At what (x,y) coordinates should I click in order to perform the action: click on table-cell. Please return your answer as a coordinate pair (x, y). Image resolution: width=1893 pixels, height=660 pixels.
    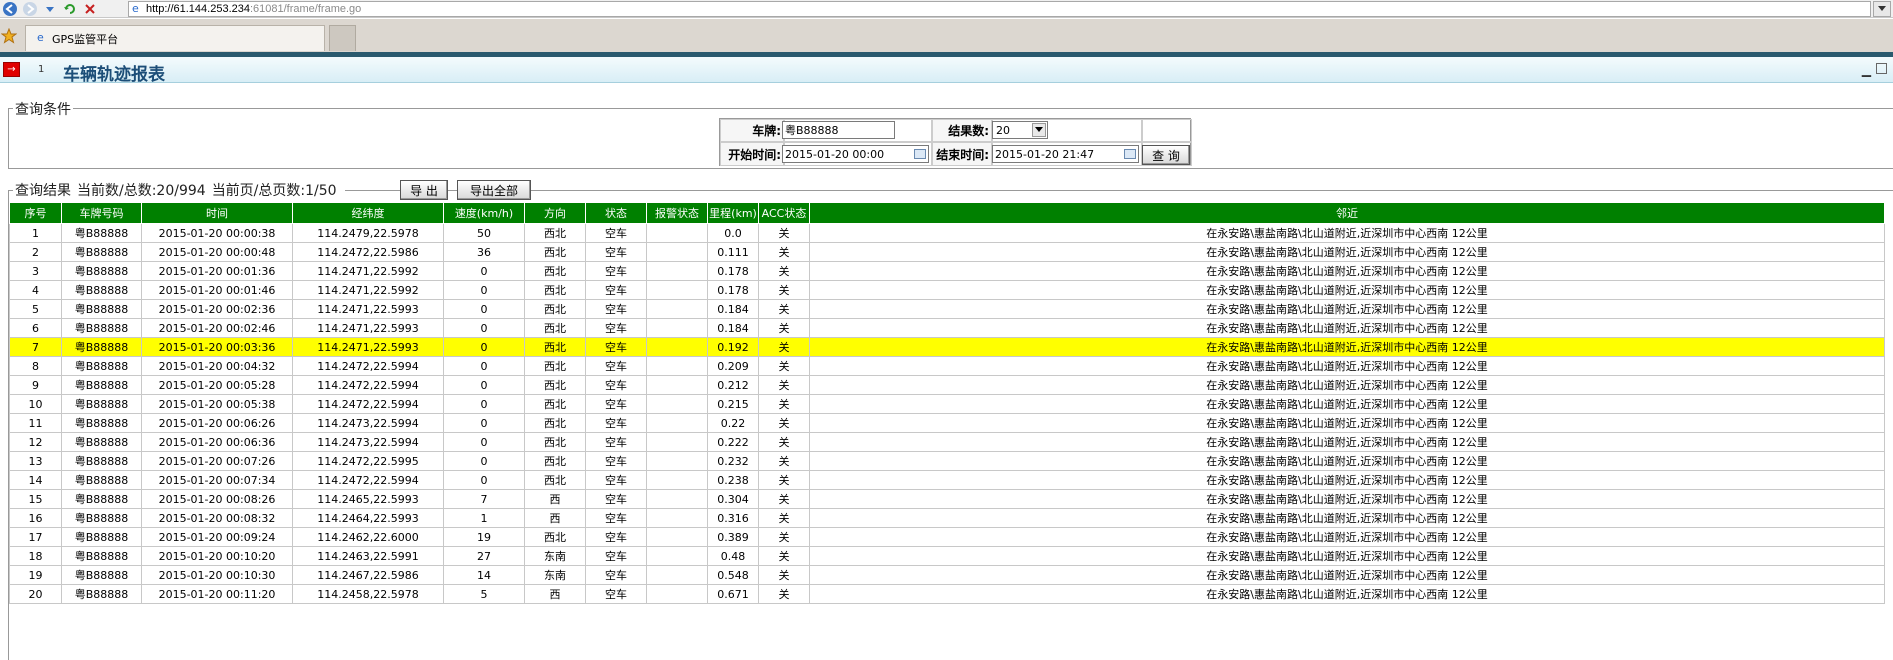
    Looking at the image, I should click on (677, 290).